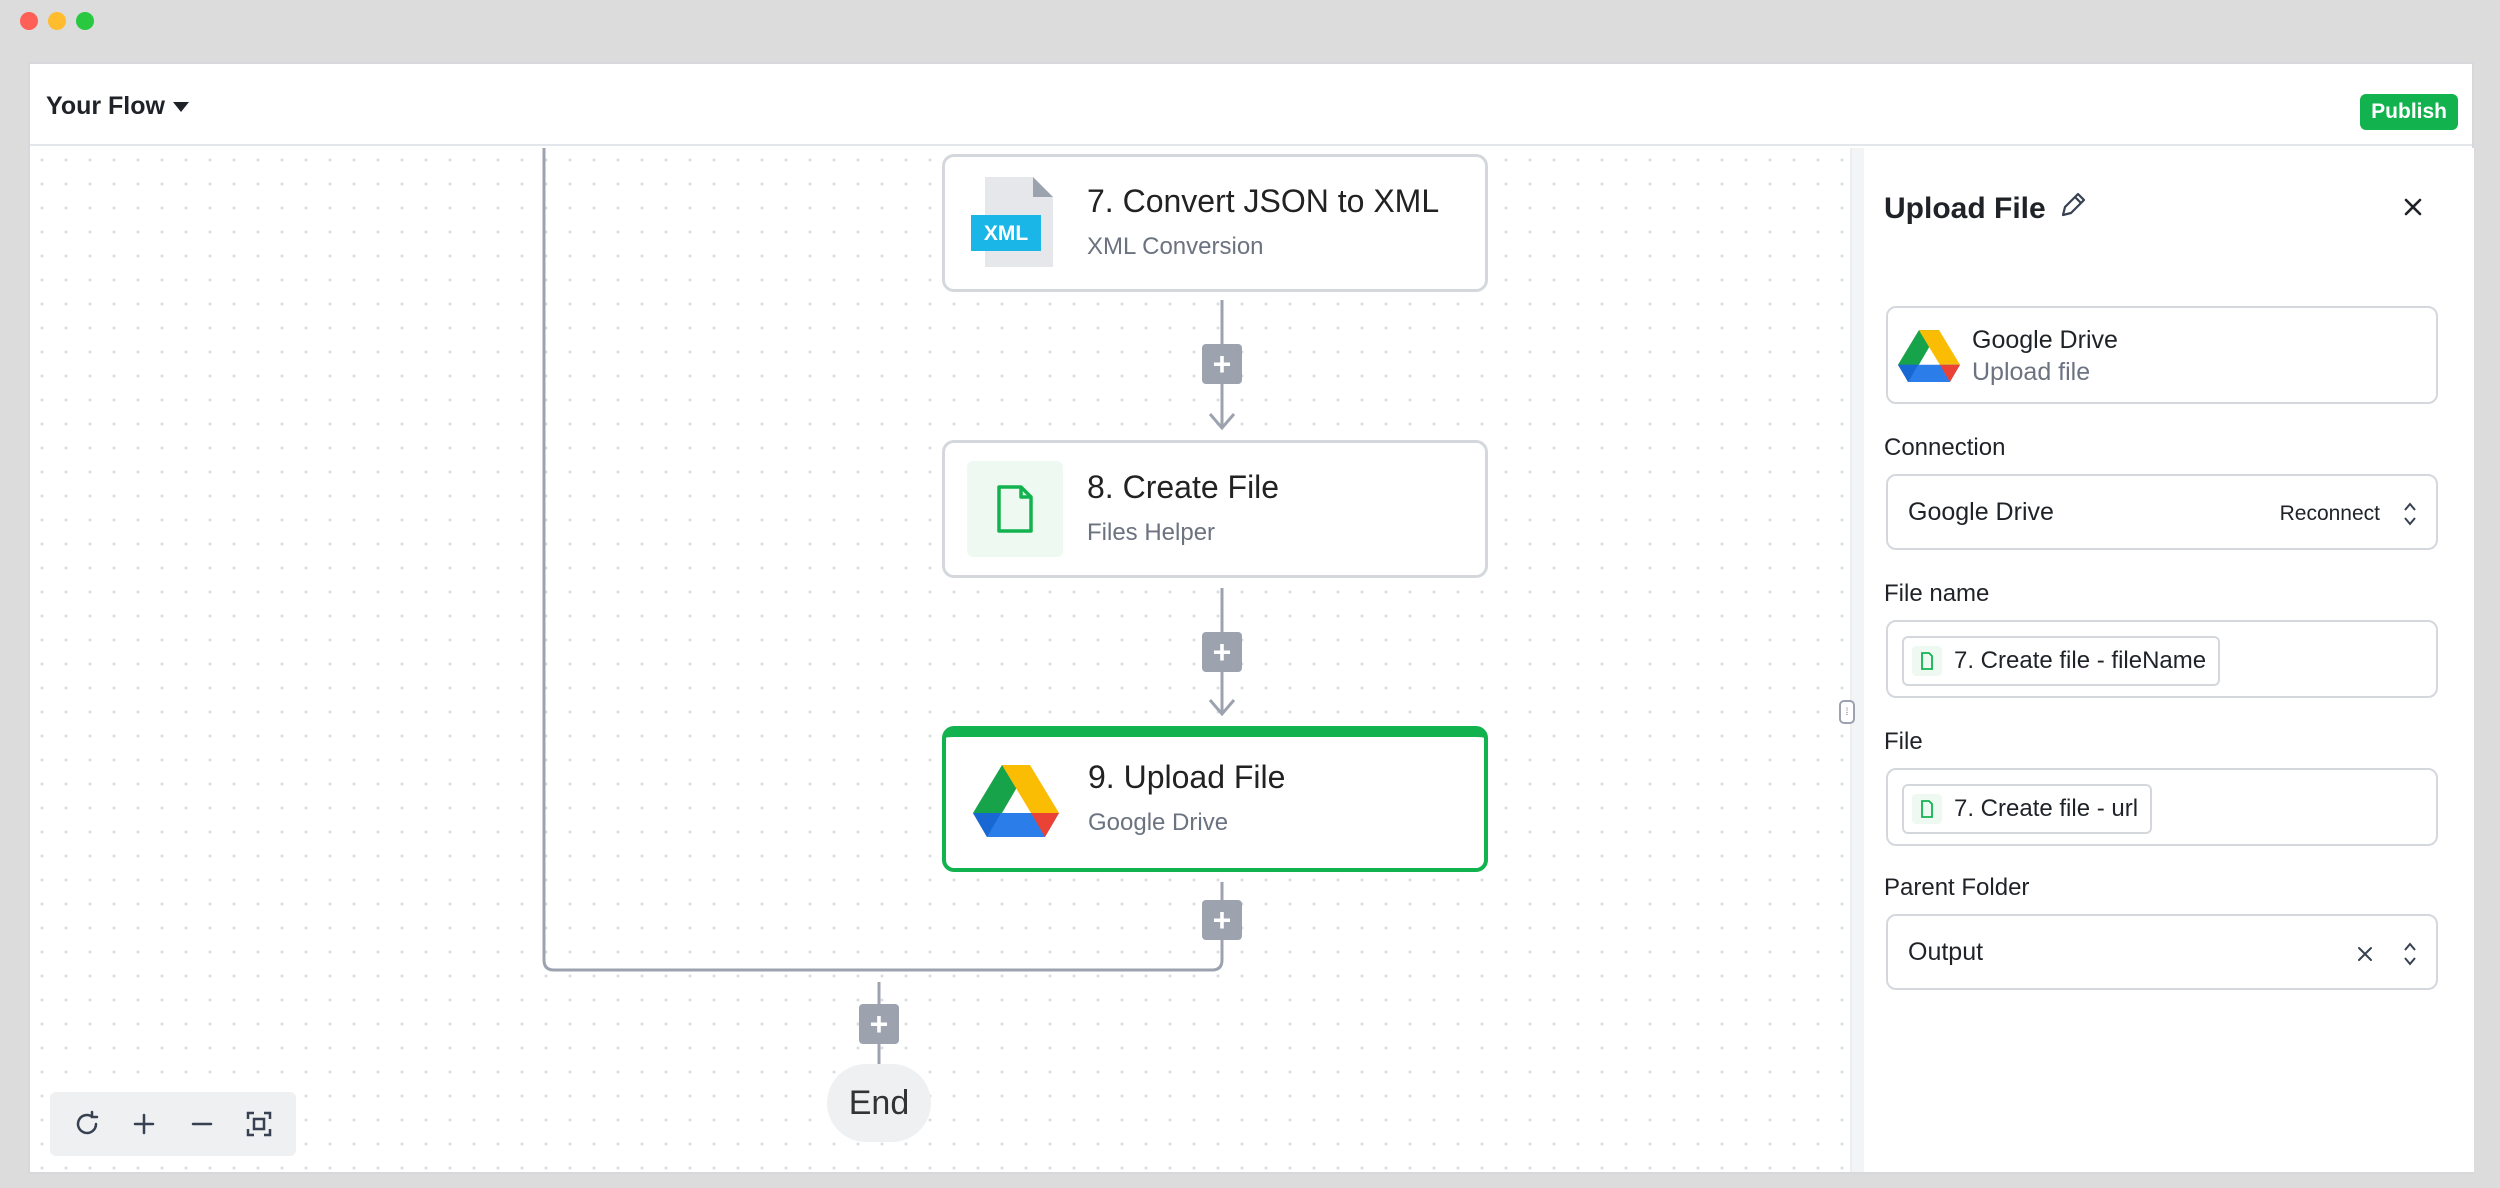 The width and height of the screenshot is (2500, 1188). What do you see at coordinates (2046, 808) in the screenshot?
I see `variable-pill-text: 7. Create file - url` at bounding box center [2046, 808].